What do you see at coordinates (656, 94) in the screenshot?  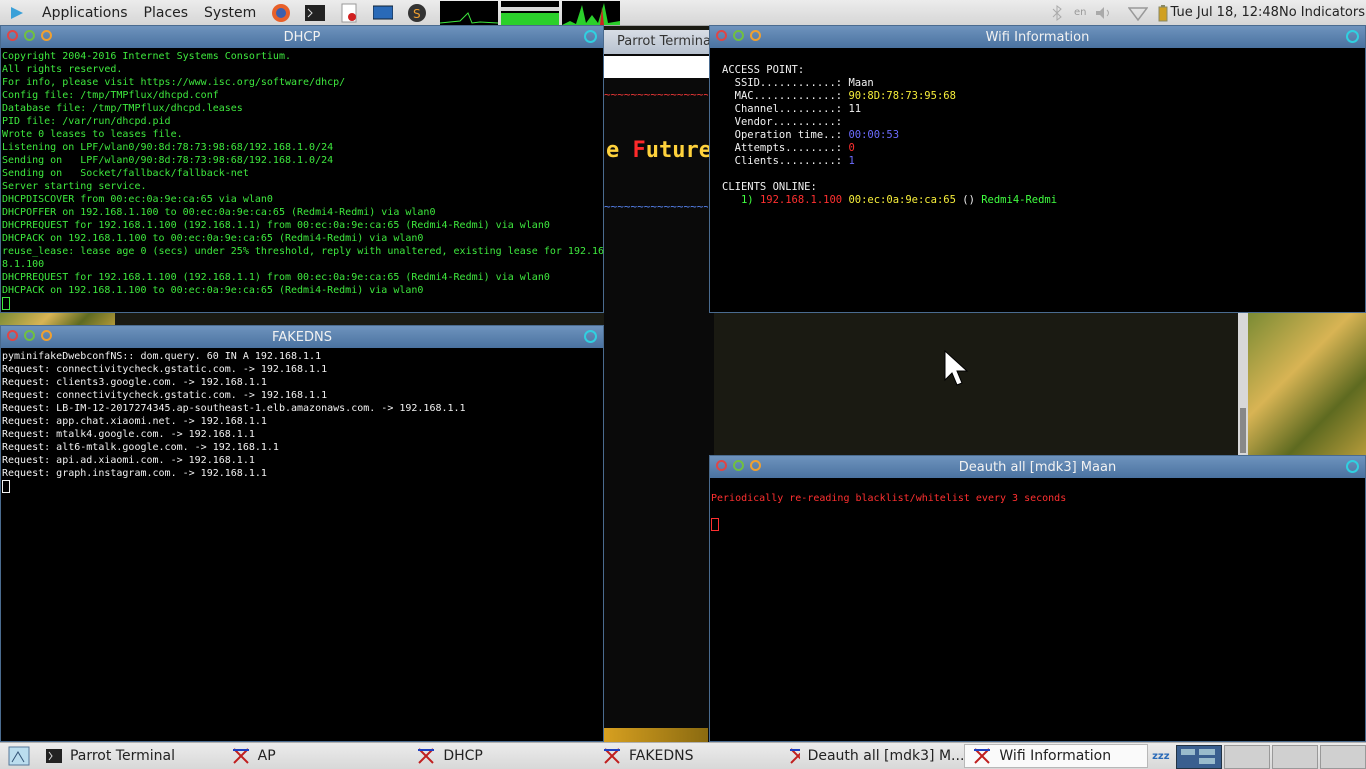 I see `parrot-red-squiggle: ~~~~~~~~~~~~~~~~~~~~~` at bounding box center [656, 94].